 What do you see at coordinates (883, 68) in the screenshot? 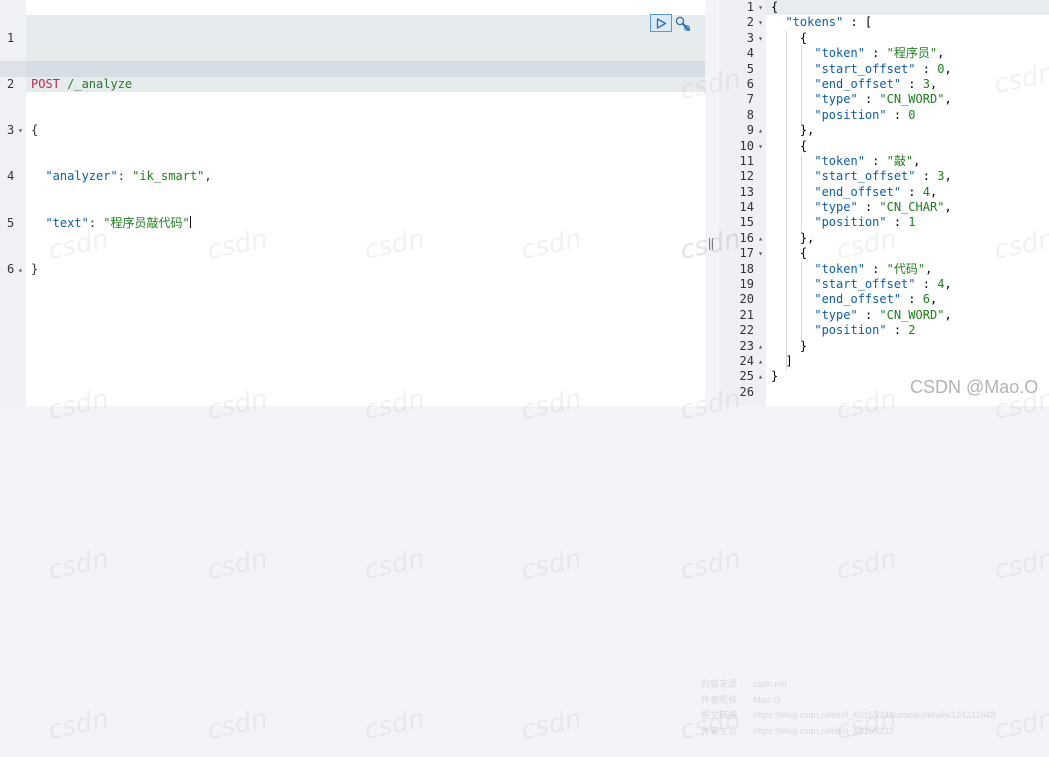
I see `response-line: "start_offset" : 0,` at bounding box center [883, 68].